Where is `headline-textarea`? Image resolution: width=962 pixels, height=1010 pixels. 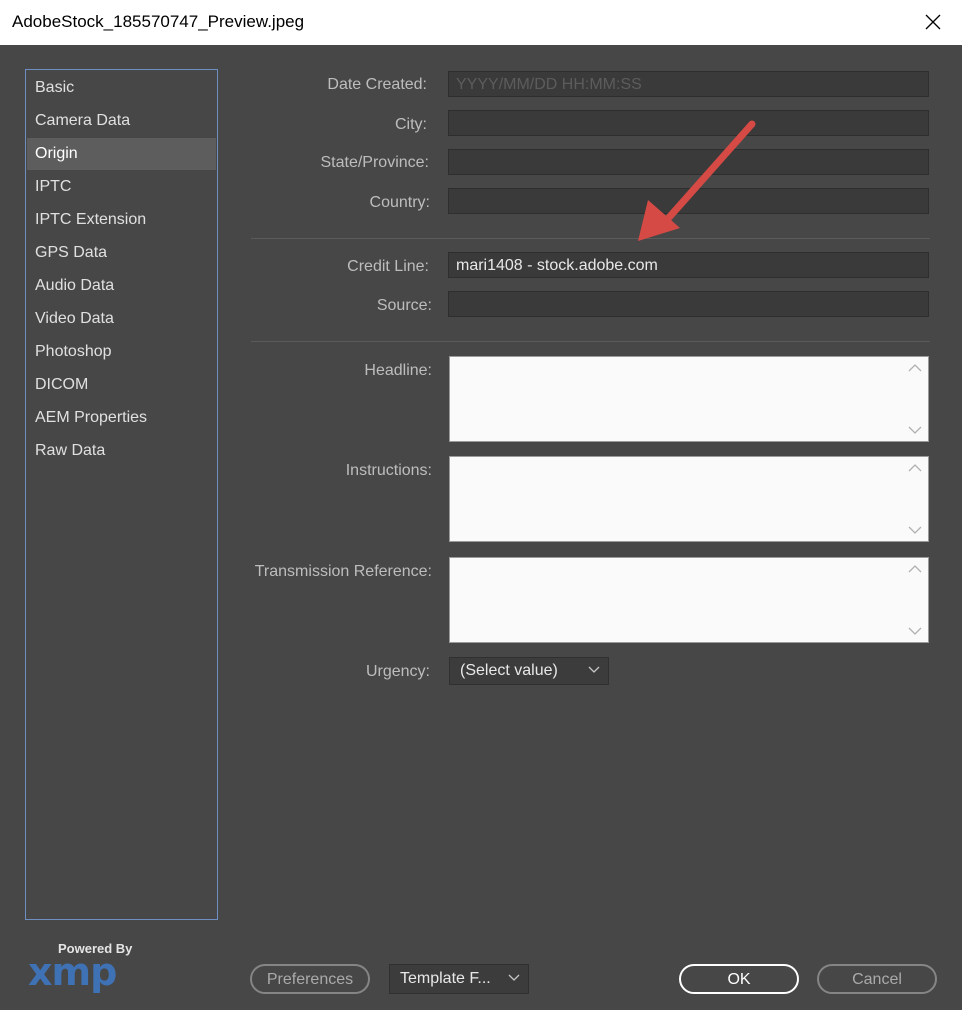
headline-textarea is located at coordinates (689, 399).